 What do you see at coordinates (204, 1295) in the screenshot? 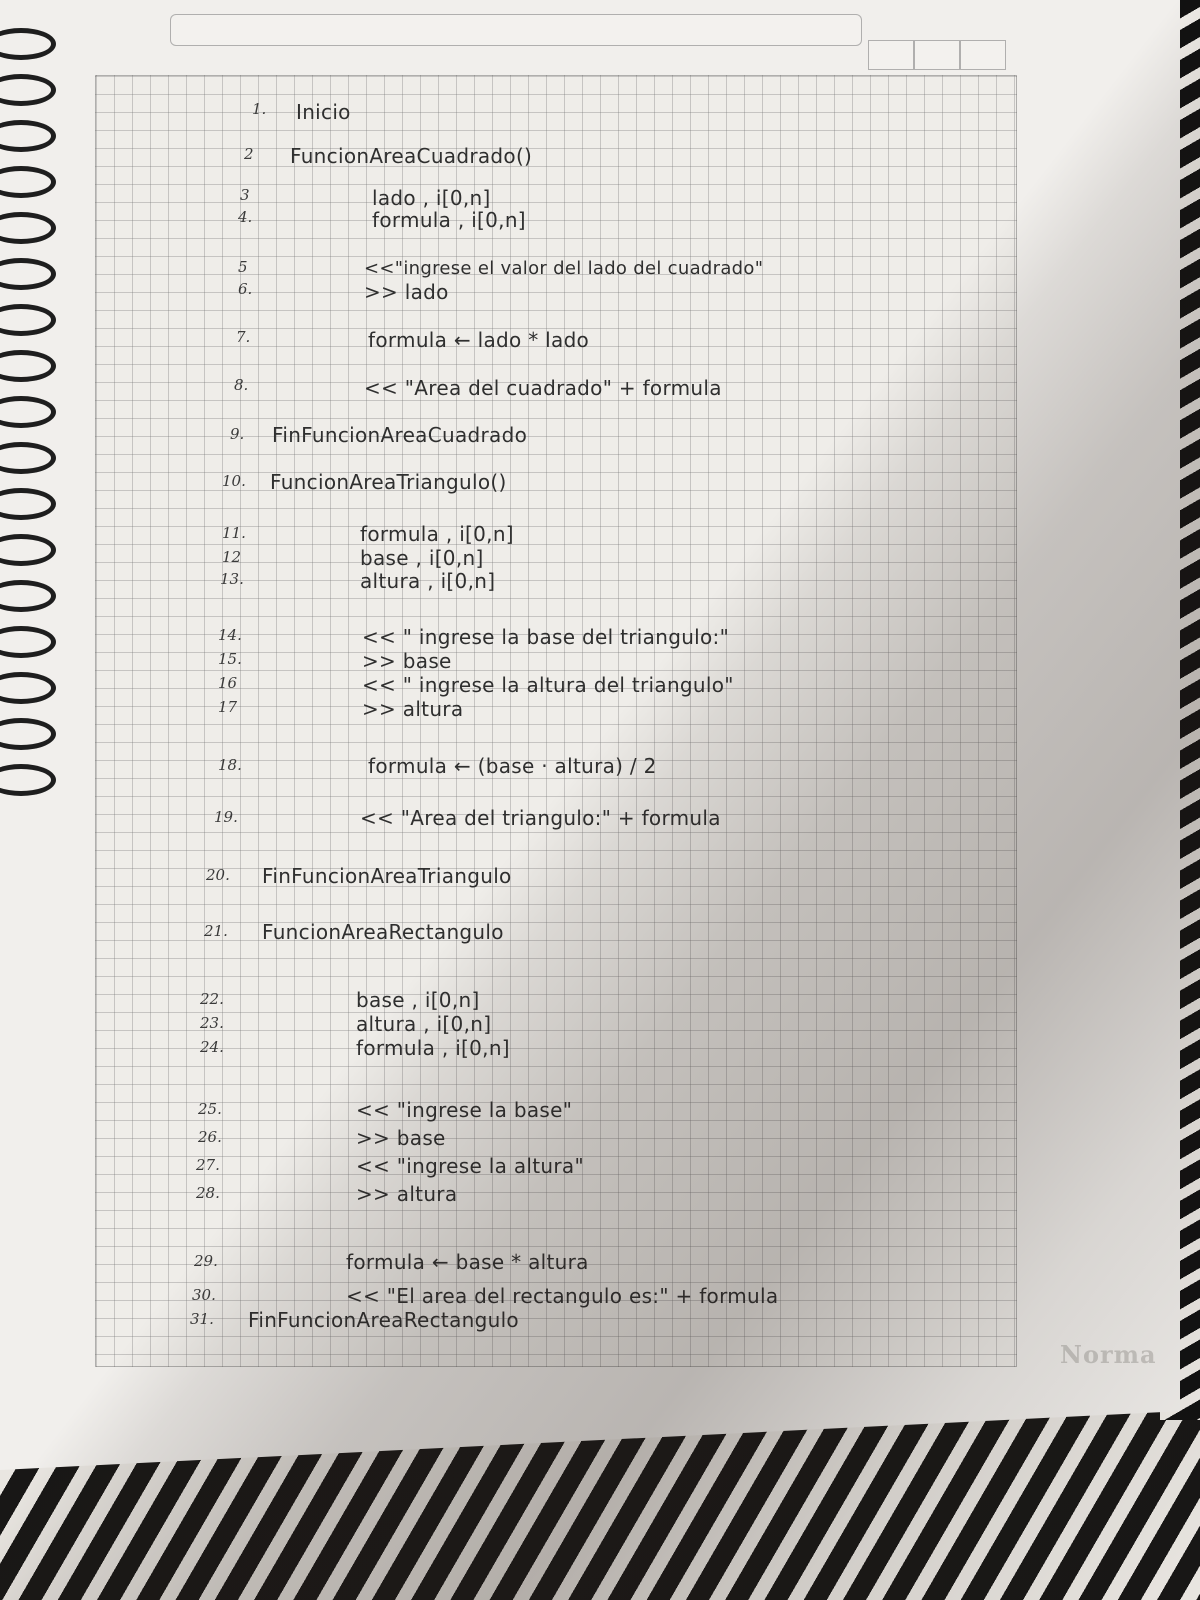
I see `line-number: 30.` at bounding box center [204, 1295].